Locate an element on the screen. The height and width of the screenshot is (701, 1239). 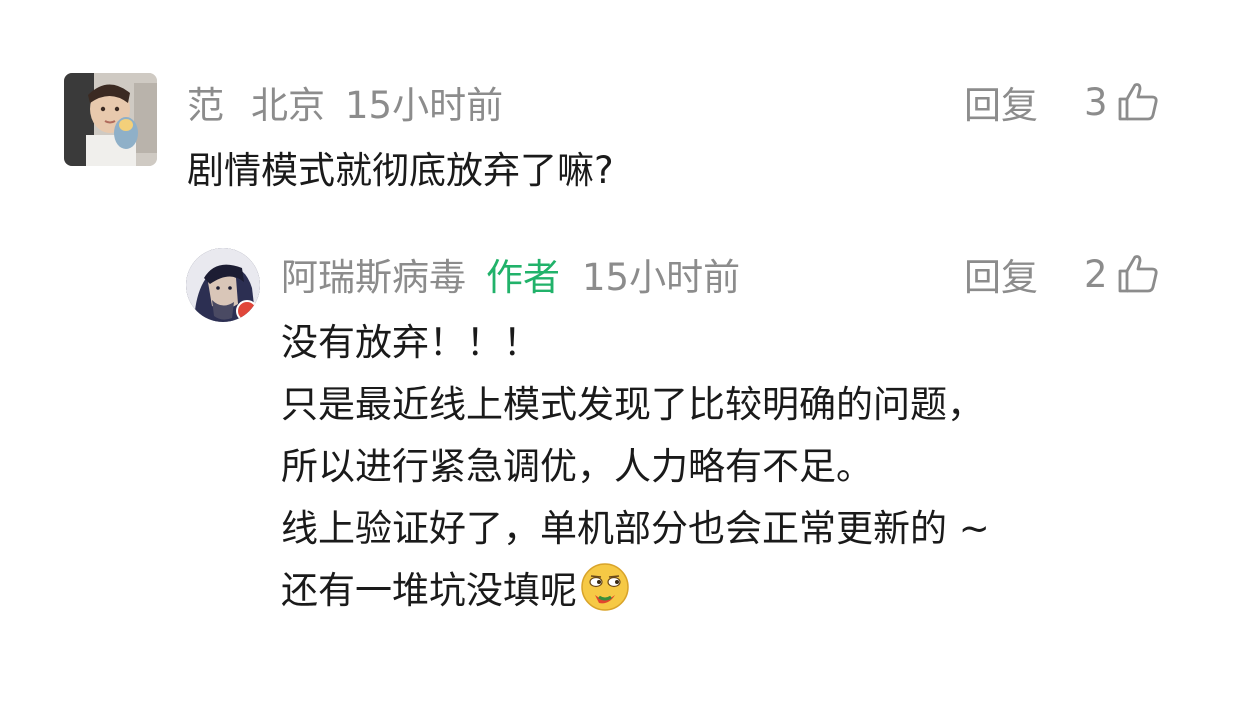
avatar-photo is located at coordinates (110, 119).